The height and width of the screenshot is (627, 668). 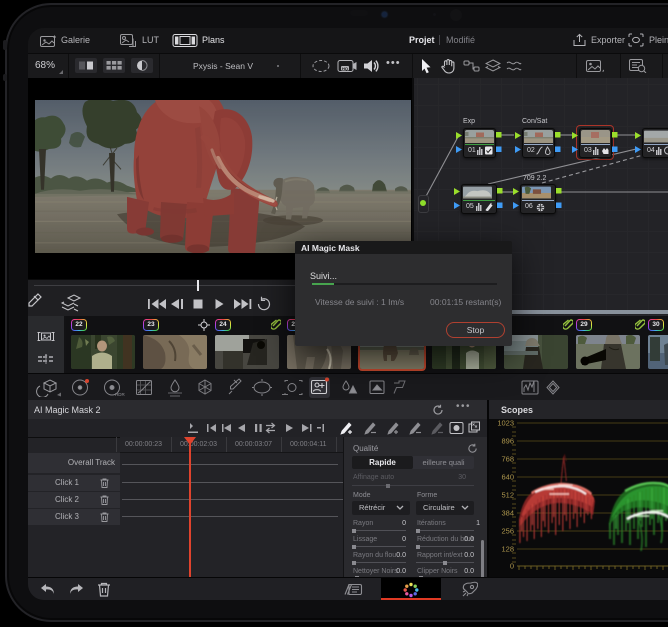 I want to click on svg-text: 640, so click(x=507, y=477).